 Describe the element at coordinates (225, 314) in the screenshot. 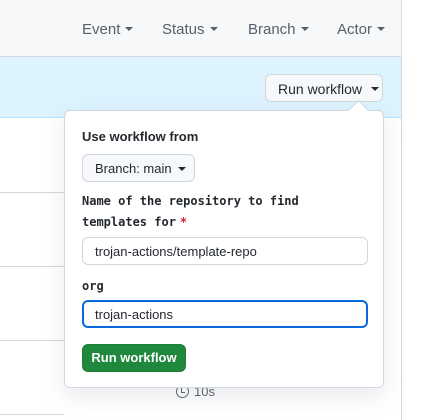

I see `org-input` at that location.